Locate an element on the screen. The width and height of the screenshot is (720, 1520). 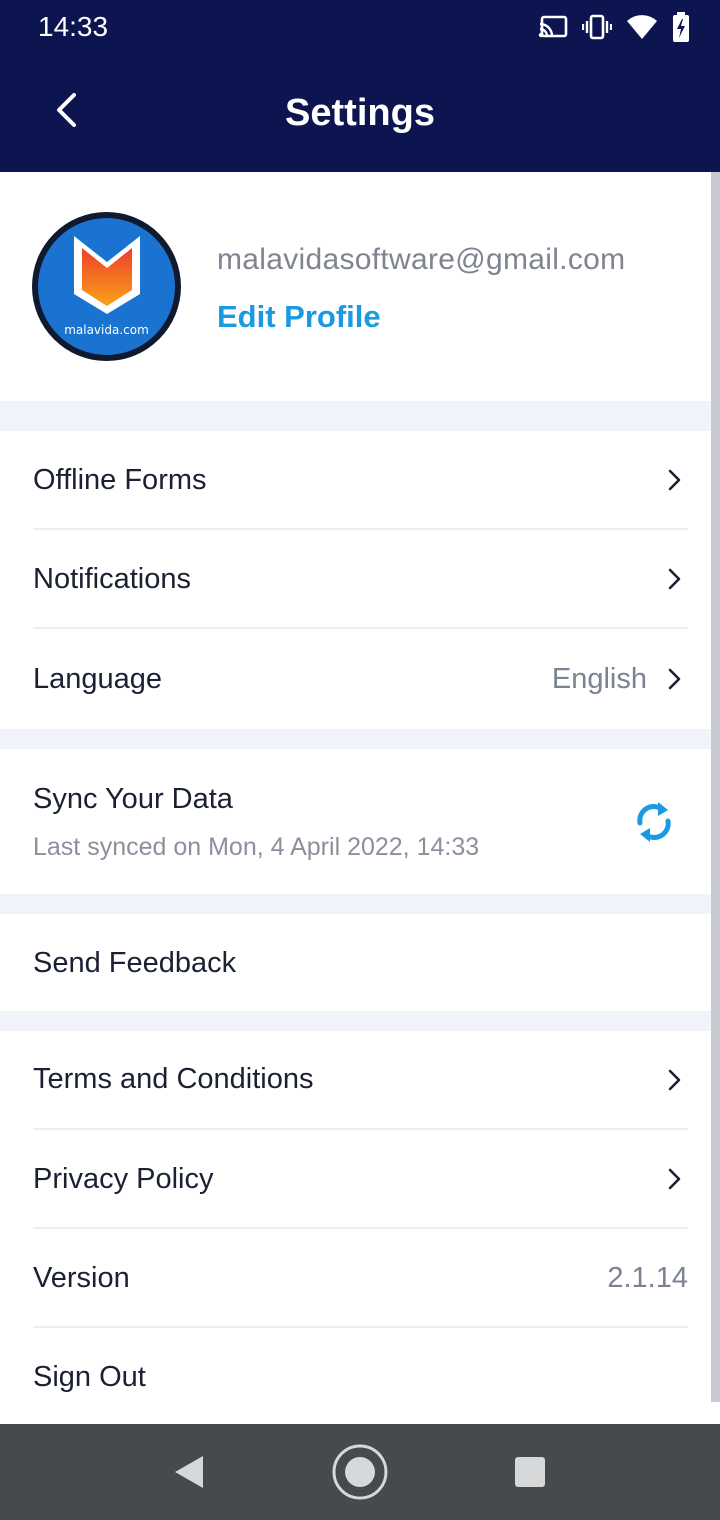
nav-back-icon is located at coordinates (189, 1474).